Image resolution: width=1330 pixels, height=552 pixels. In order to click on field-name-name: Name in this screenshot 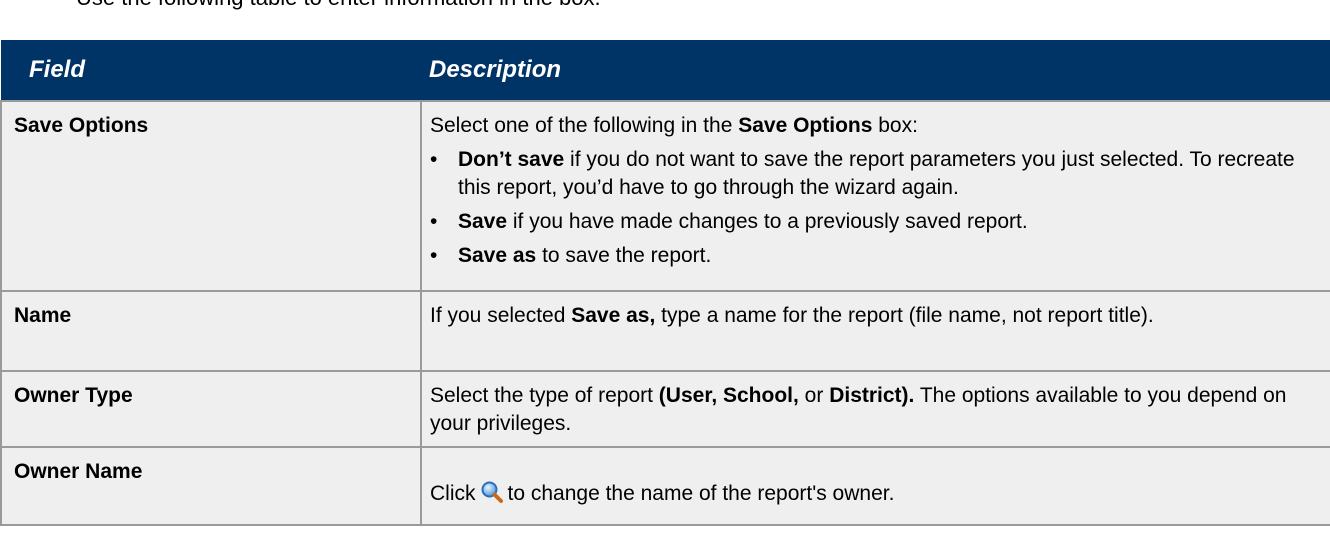, I will do `click(43, 315)`.